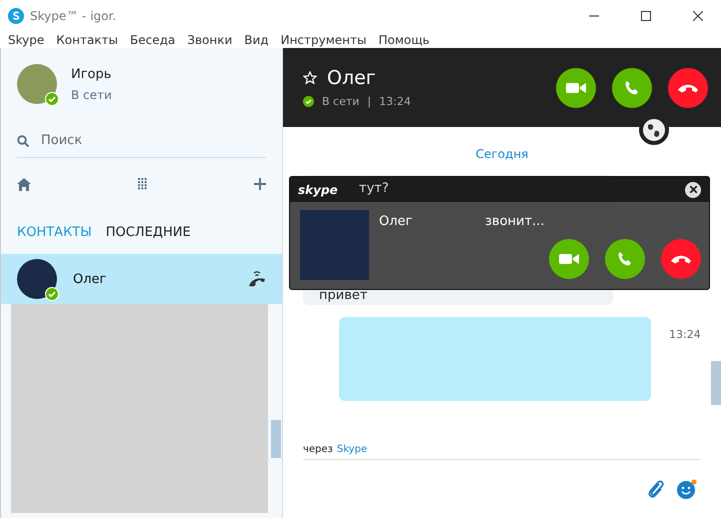 This screenshot has height=518, width=721. I want to click on menu-item: Беседа, so click(153, 40).